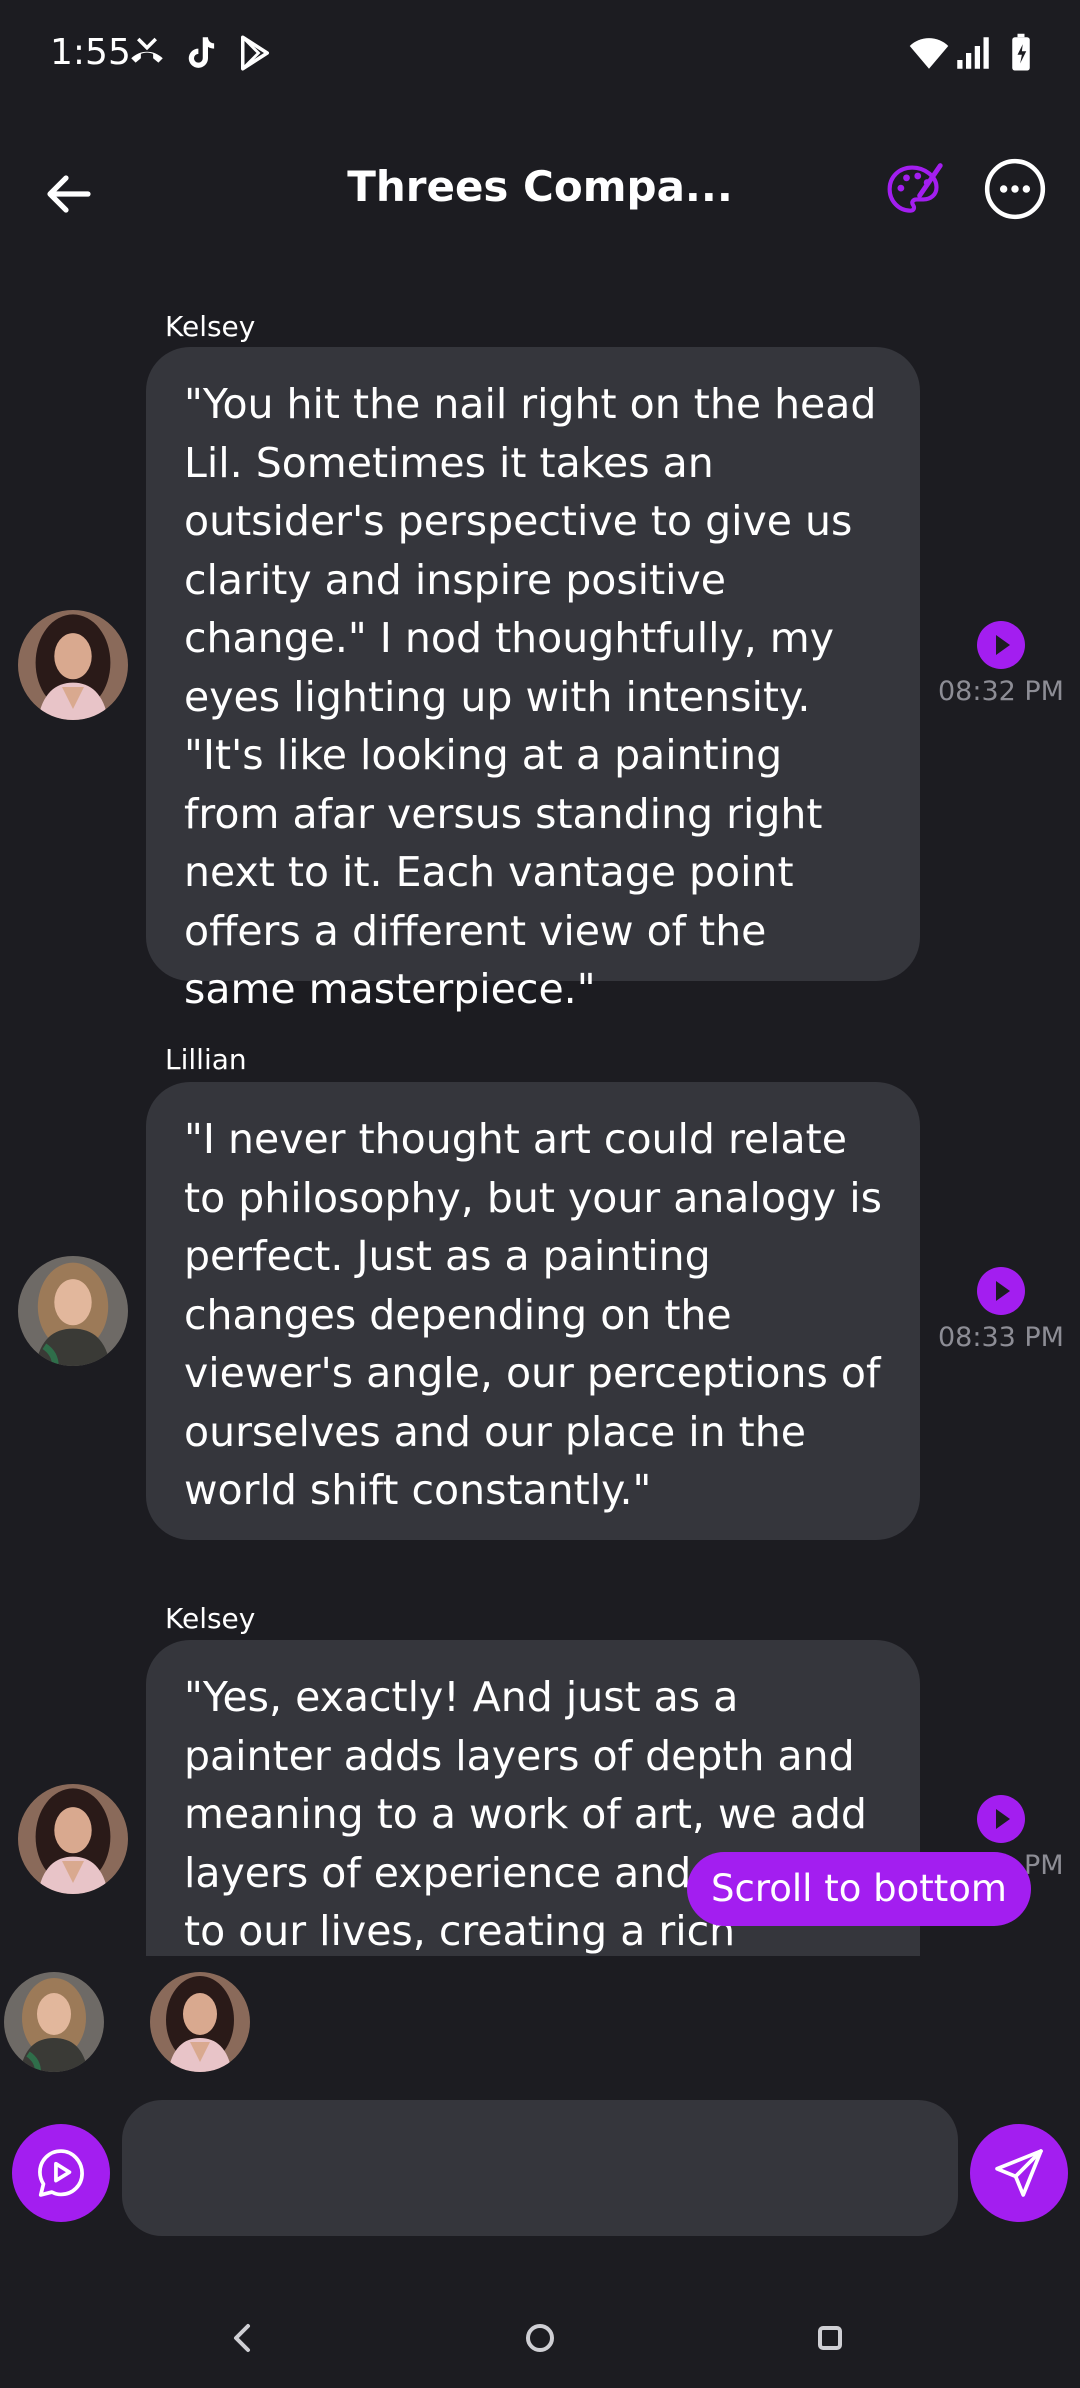 Image resolution: width=1080 pixels, height=2388 pixels. I want to click on send-button, so click(1019, 2173).